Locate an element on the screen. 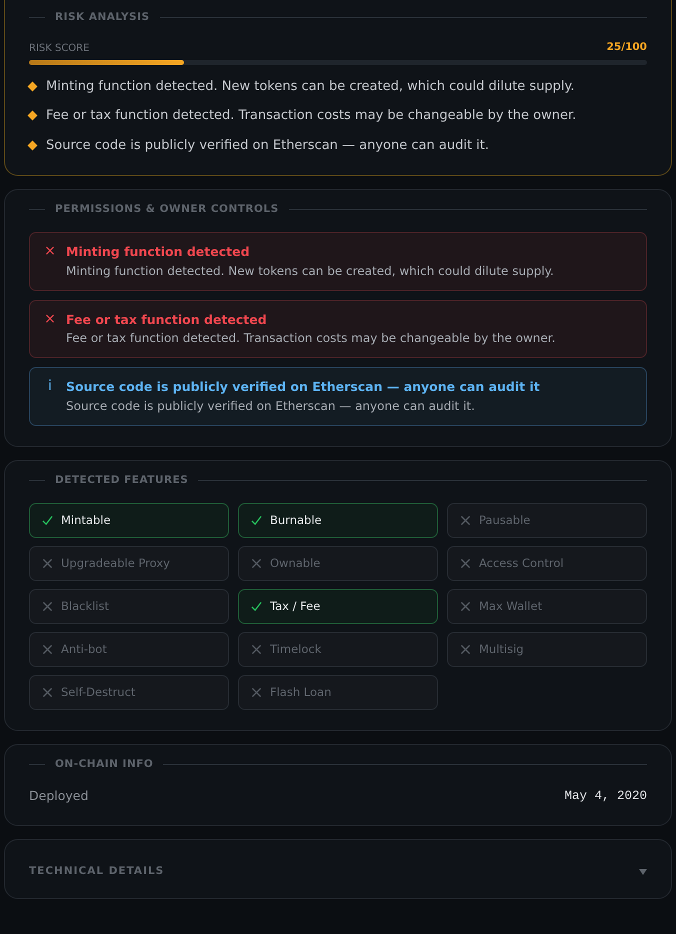  alert-title: Source code is publicly verified on Etherscan — anyone can audit it is located at coordinates (303, 387).